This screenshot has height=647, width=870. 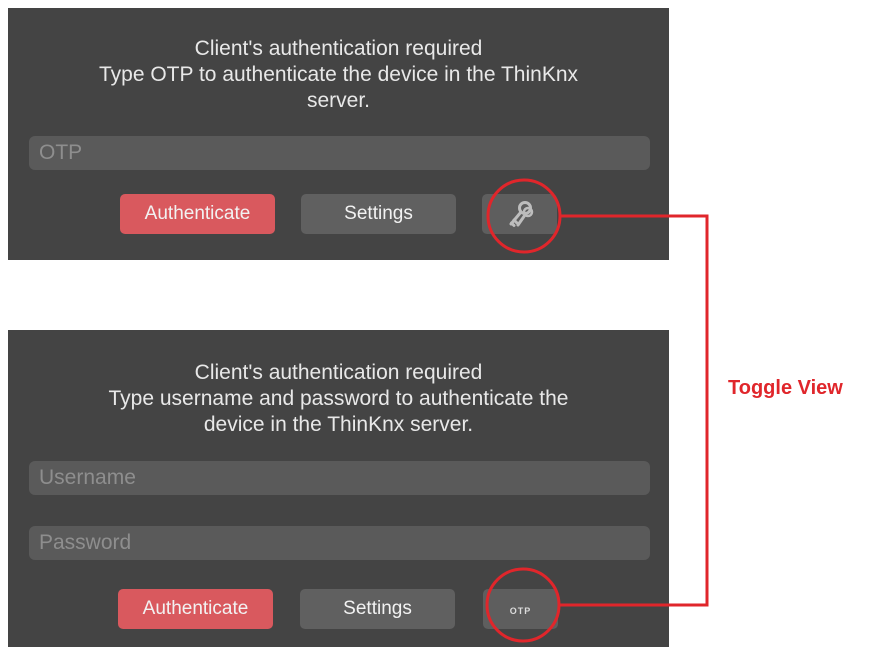 I want to click on highlight-circle-otp, so click(x=523, y=605).